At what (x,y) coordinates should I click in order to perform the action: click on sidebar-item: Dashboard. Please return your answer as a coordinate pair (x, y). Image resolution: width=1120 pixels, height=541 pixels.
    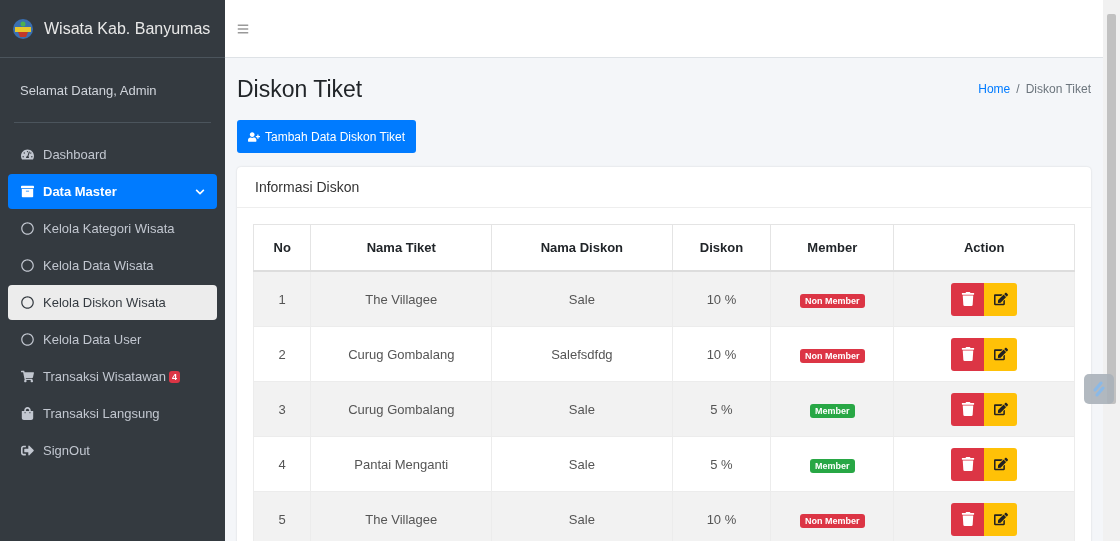
    Looking at the image, I should click on (112, 154).